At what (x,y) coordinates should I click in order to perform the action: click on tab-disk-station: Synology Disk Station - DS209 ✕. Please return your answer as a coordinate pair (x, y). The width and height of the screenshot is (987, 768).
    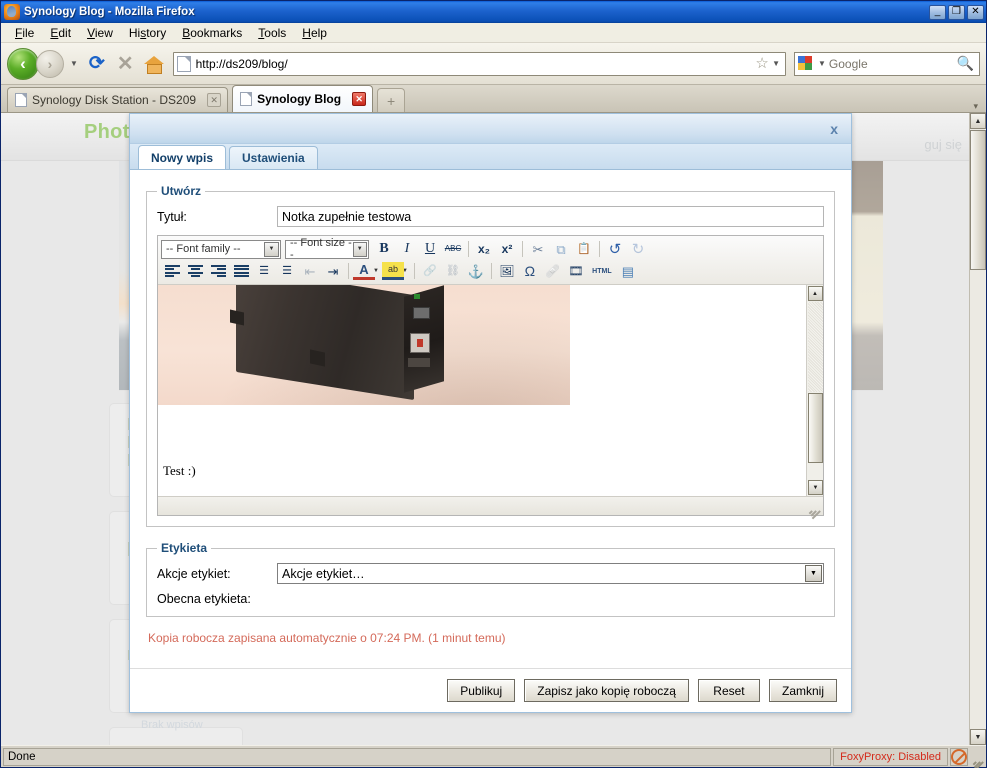
    Looking at the image, I should click on (118, 99).